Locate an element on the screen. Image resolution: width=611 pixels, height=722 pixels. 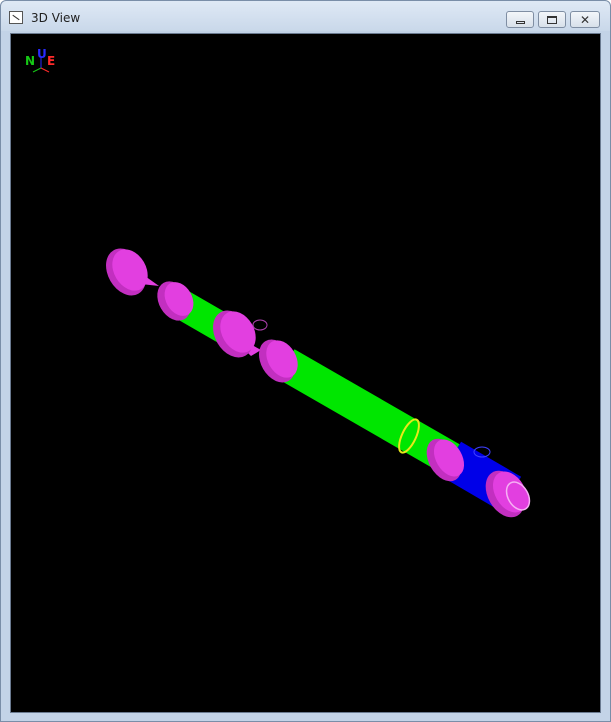
minimize-button is located at coordinates (520, 19).